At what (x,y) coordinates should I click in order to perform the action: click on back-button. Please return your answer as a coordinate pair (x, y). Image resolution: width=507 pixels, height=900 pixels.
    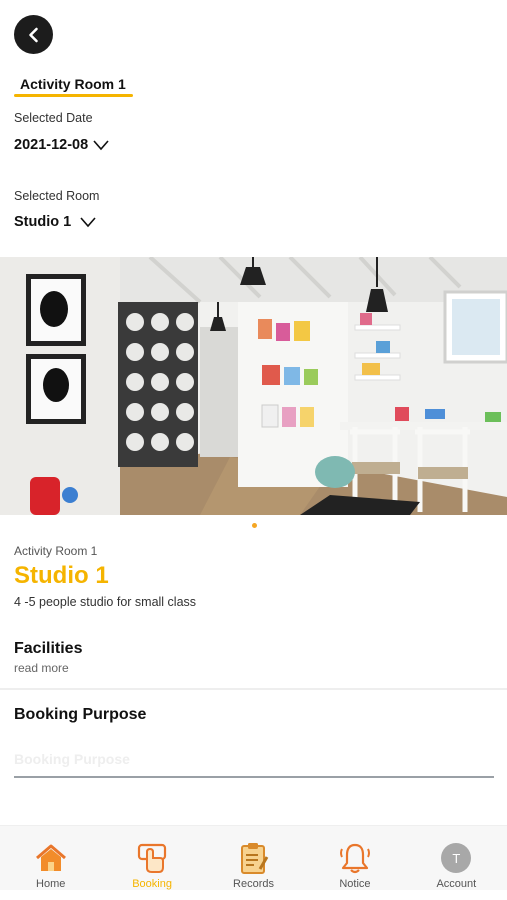
    Looking at the image, I should click on (33, 34).